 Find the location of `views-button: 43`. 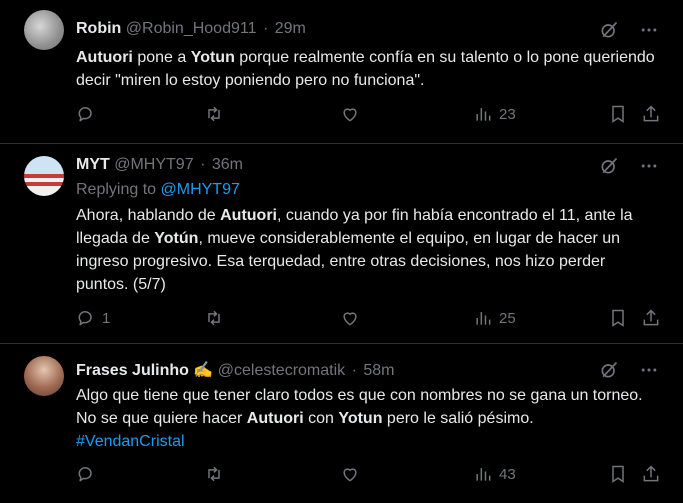

views-button: 43 is located at coordinates (494, 474).